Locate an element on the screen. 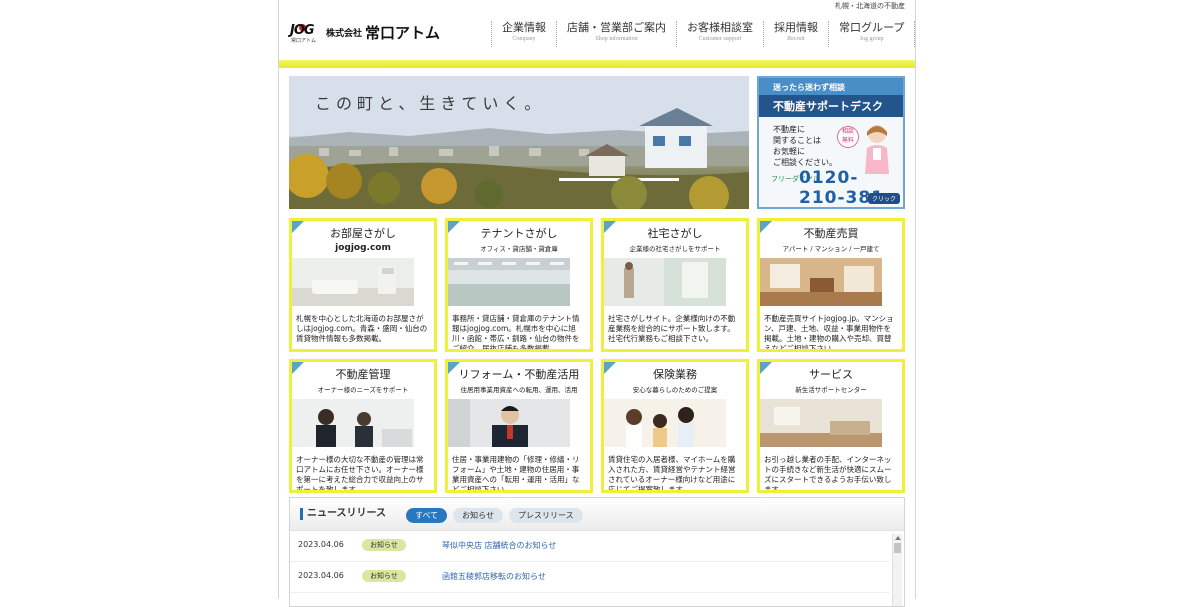 This screenshot has width=1194, height=607. free-consultation-badge: 相談 無料 is located at coordinates (848, 137).